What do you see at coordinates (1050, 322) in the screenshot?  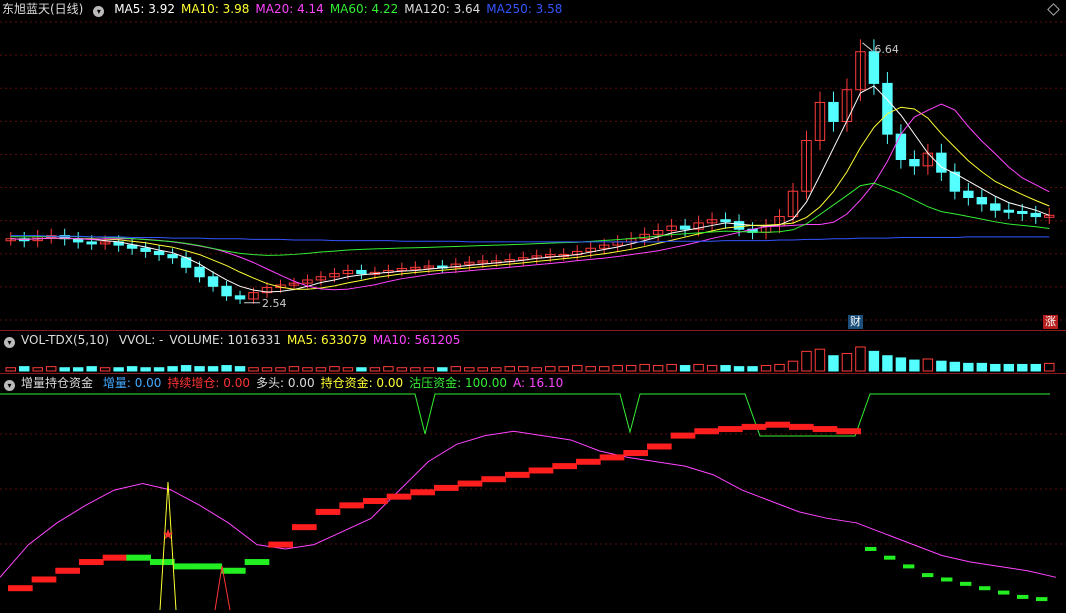 I see `rise-badge: 涨` at bounding box center [1050, 322].